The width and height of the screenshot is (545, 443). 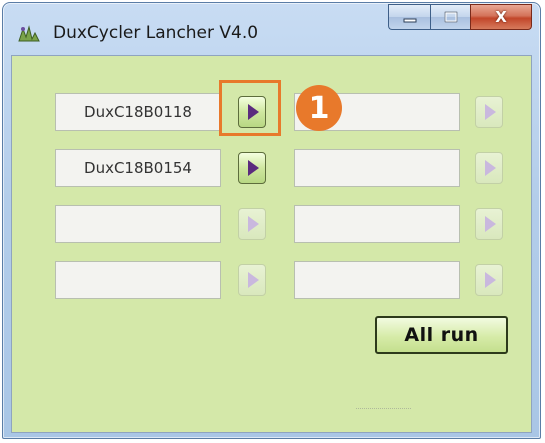 I want to click on app-icon, so click(x=29, y=34).